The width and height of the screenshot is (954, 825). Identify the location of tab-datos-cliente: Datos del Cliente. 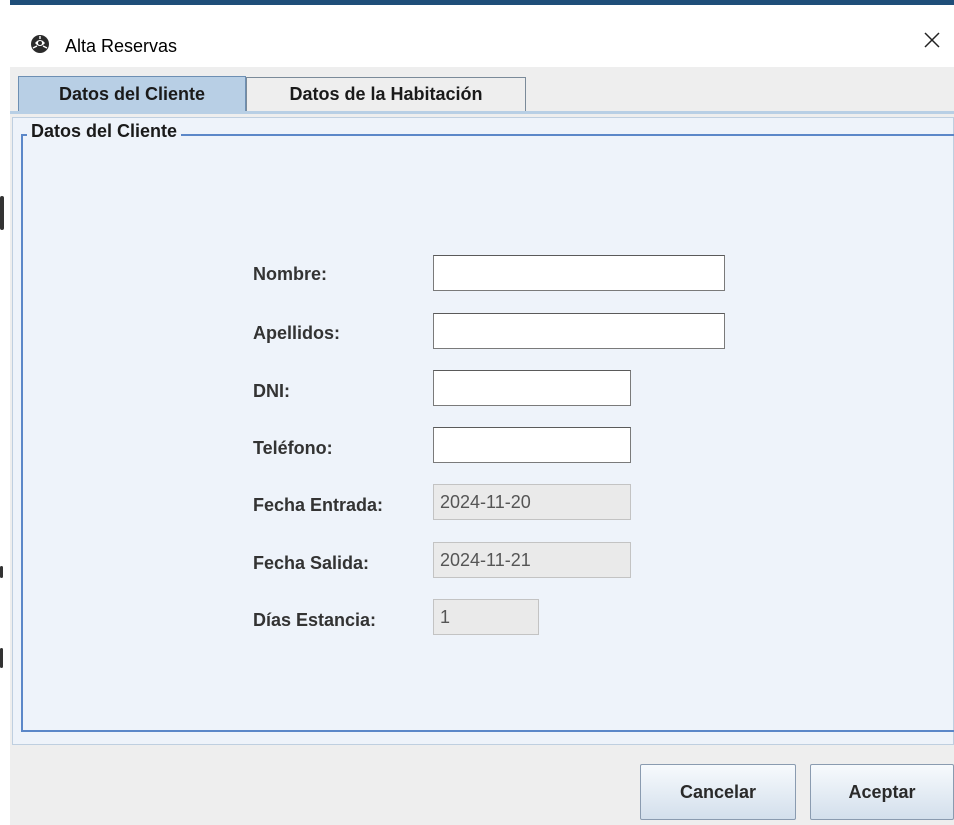
(132, 94).